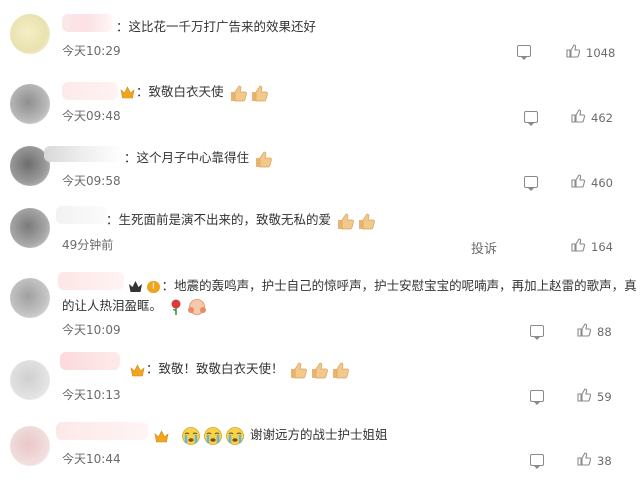 Image resolution: width=644 pixels, height=479 pixels. I want to click on comment-time: 今天10:29, so click(91, 51).